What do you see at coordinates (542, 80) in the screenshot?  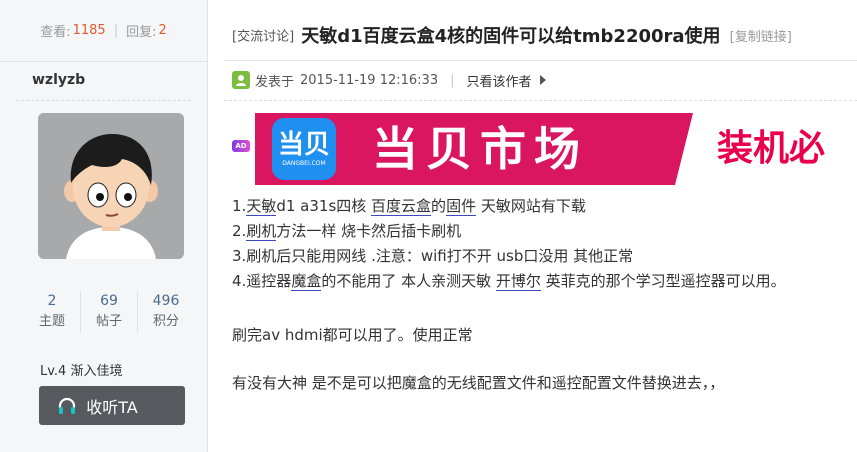 I see `play-triangle-icon` at bounding box center [542, 80].